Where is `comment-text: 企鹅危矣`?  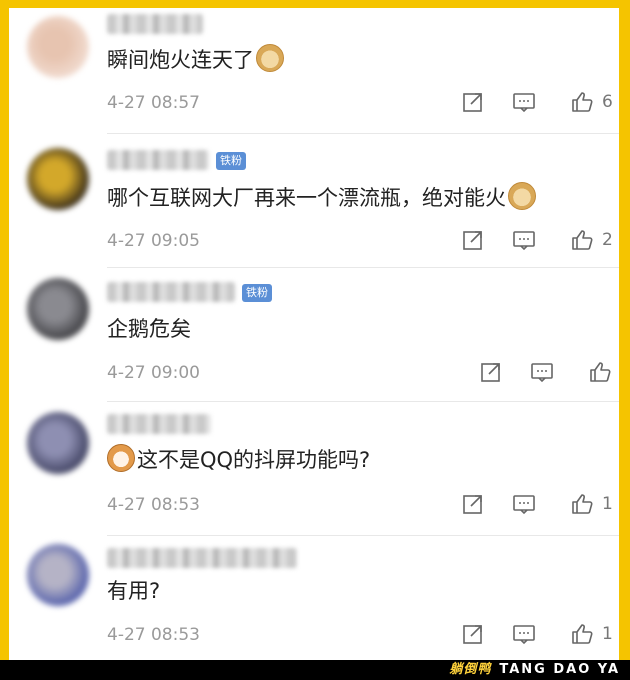
comment-text: 企鹅危矣 is located at coordinates (149, 329).